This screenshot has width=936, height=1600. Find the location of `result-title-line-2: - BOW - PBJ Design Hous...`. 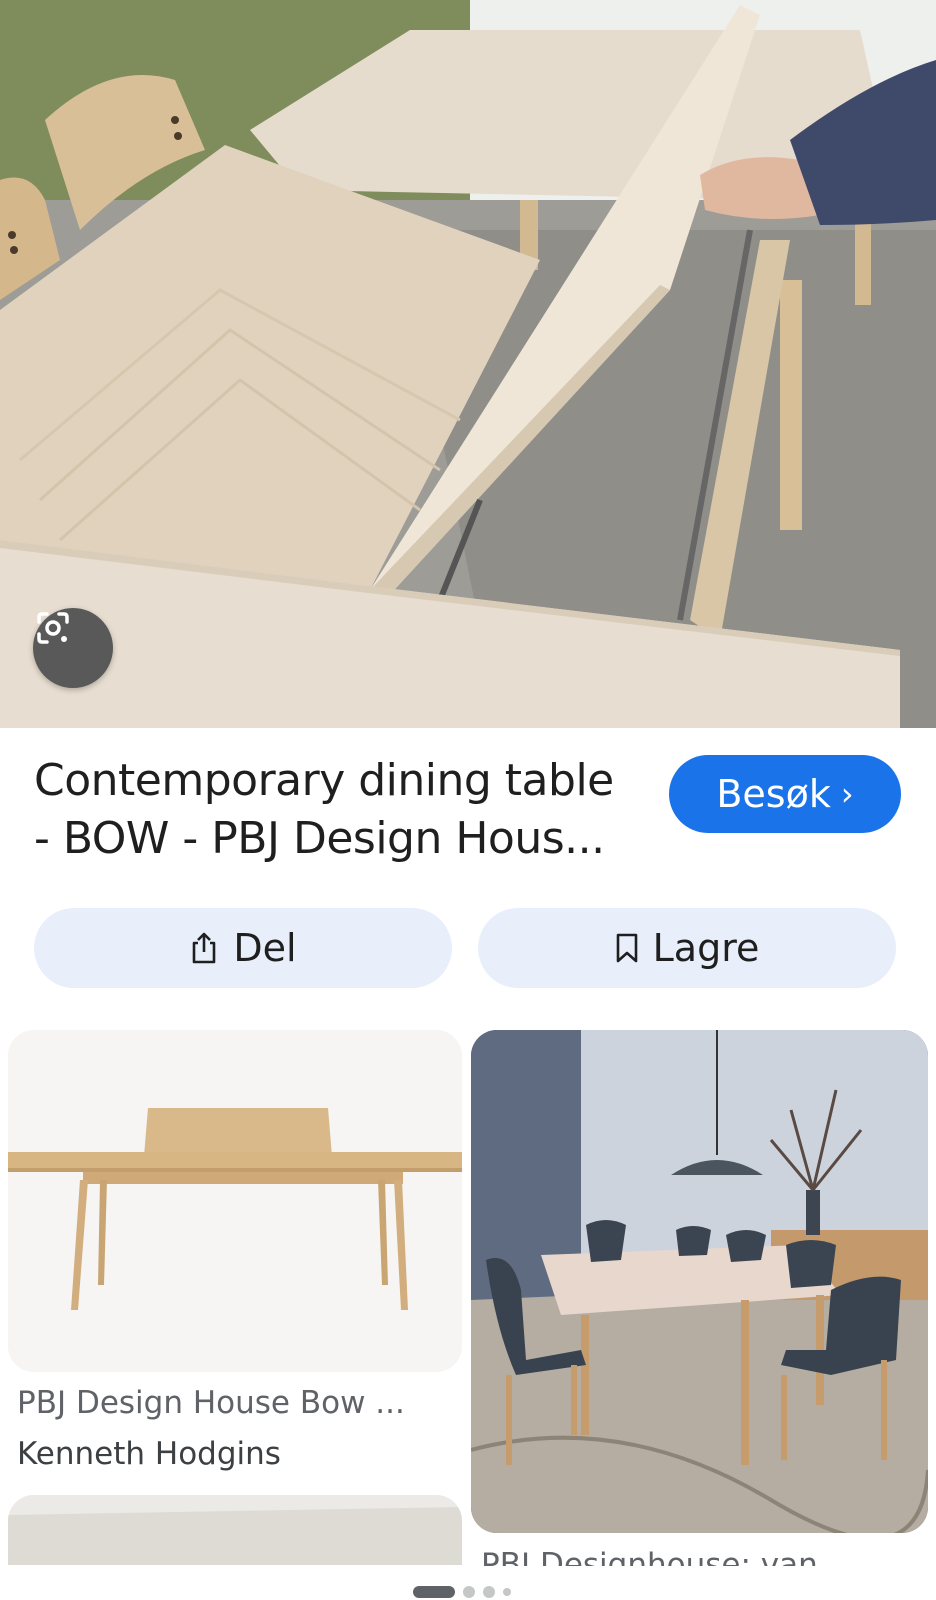

result-title-line-2: - BOW - PBJ Design Hous... is located at coordinates (319, 838).